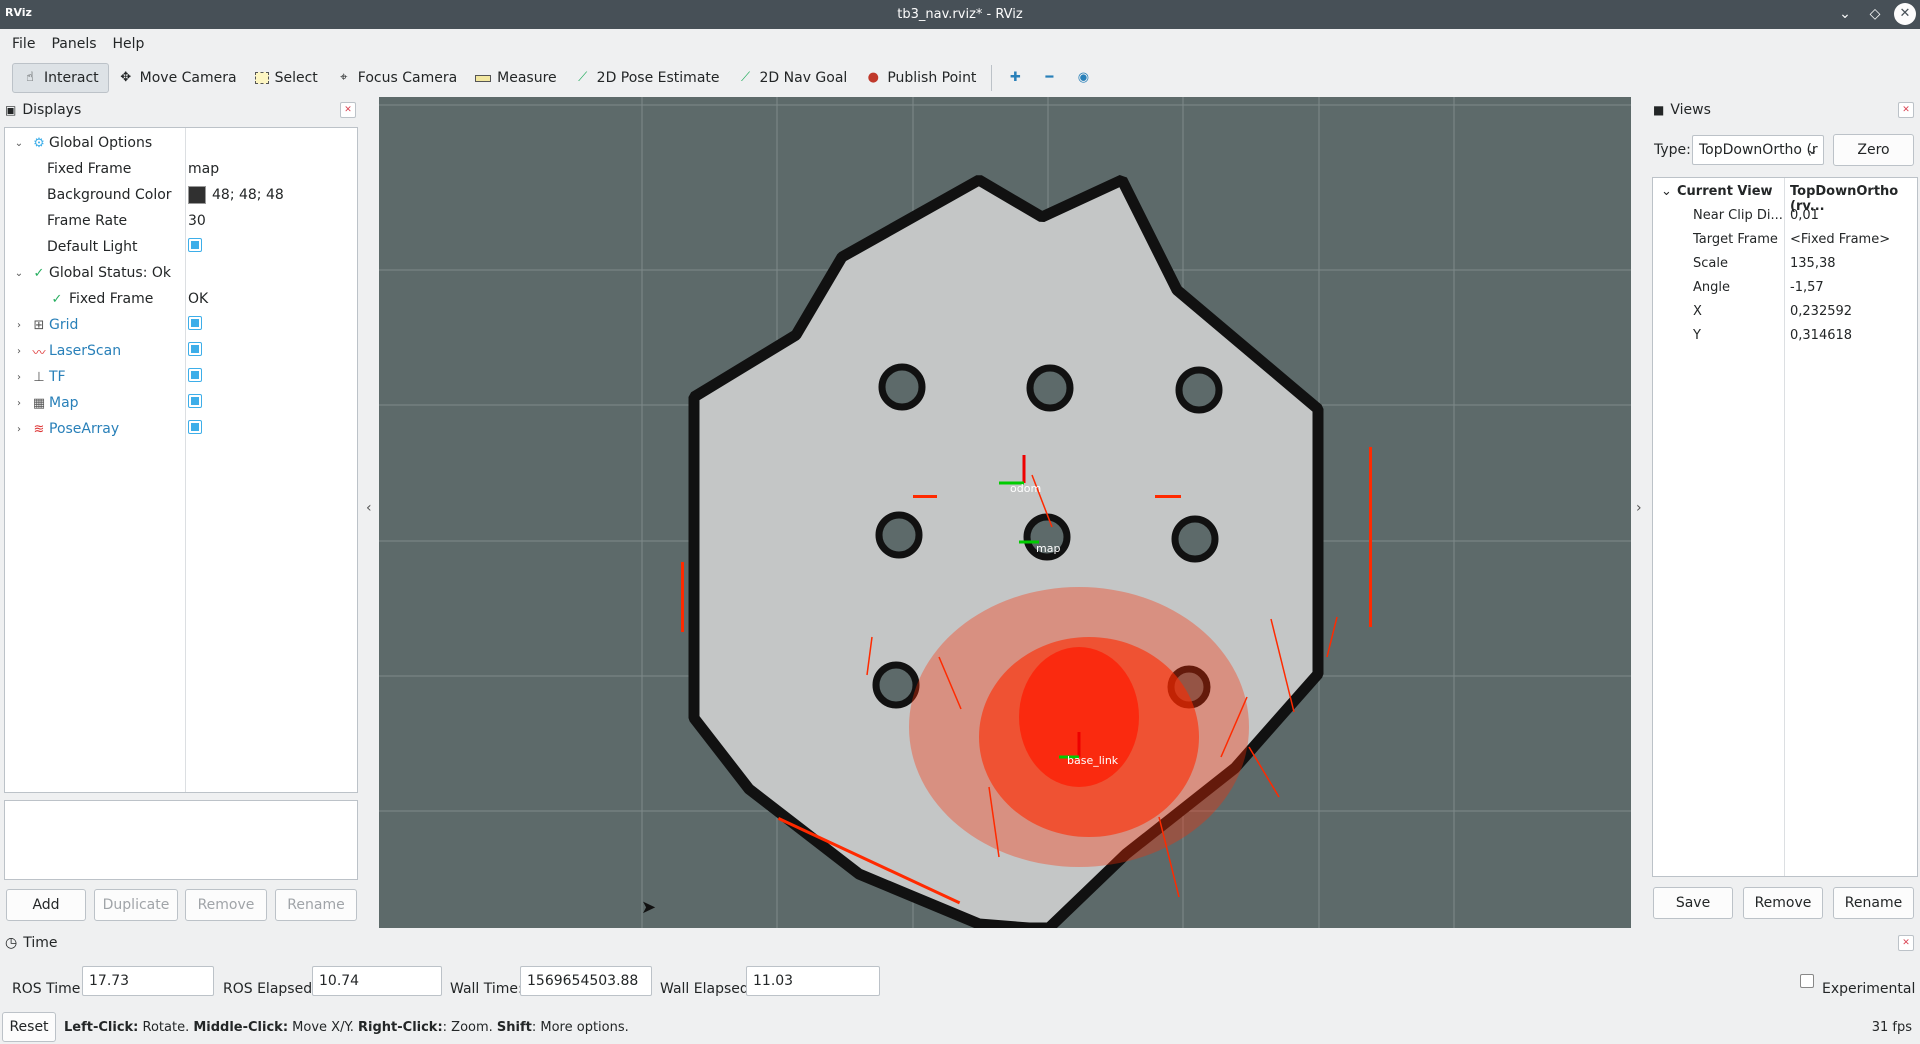 Image resolution: width=1920 pixels, height=1044 pixels. I want to click on view-prop-label: Target Frame, so click(1735, 239).